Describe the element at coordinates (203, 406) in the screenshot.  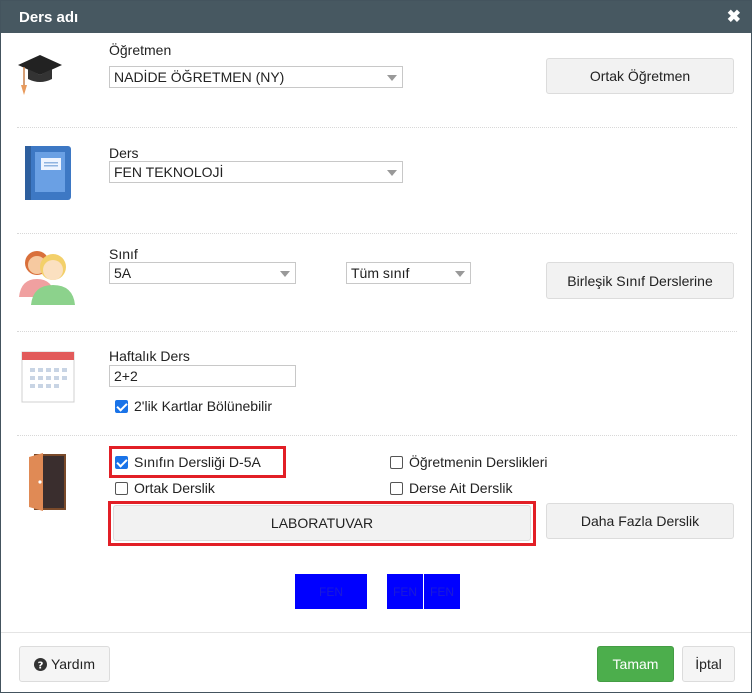
I see `split-cards-label: 2'lik Kartlar Bölünebilir` at that location.